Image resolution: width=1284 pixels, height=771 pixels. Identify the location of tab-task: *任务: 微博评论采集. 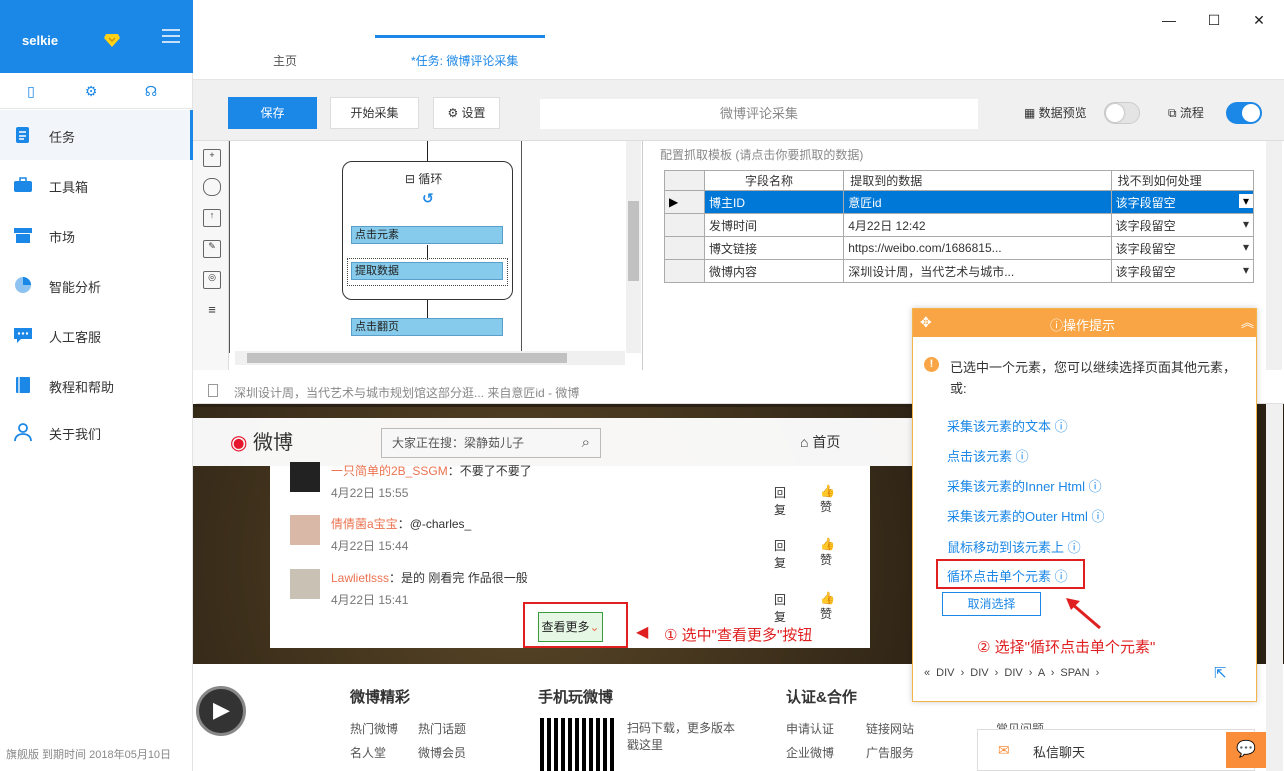
(464, 60).